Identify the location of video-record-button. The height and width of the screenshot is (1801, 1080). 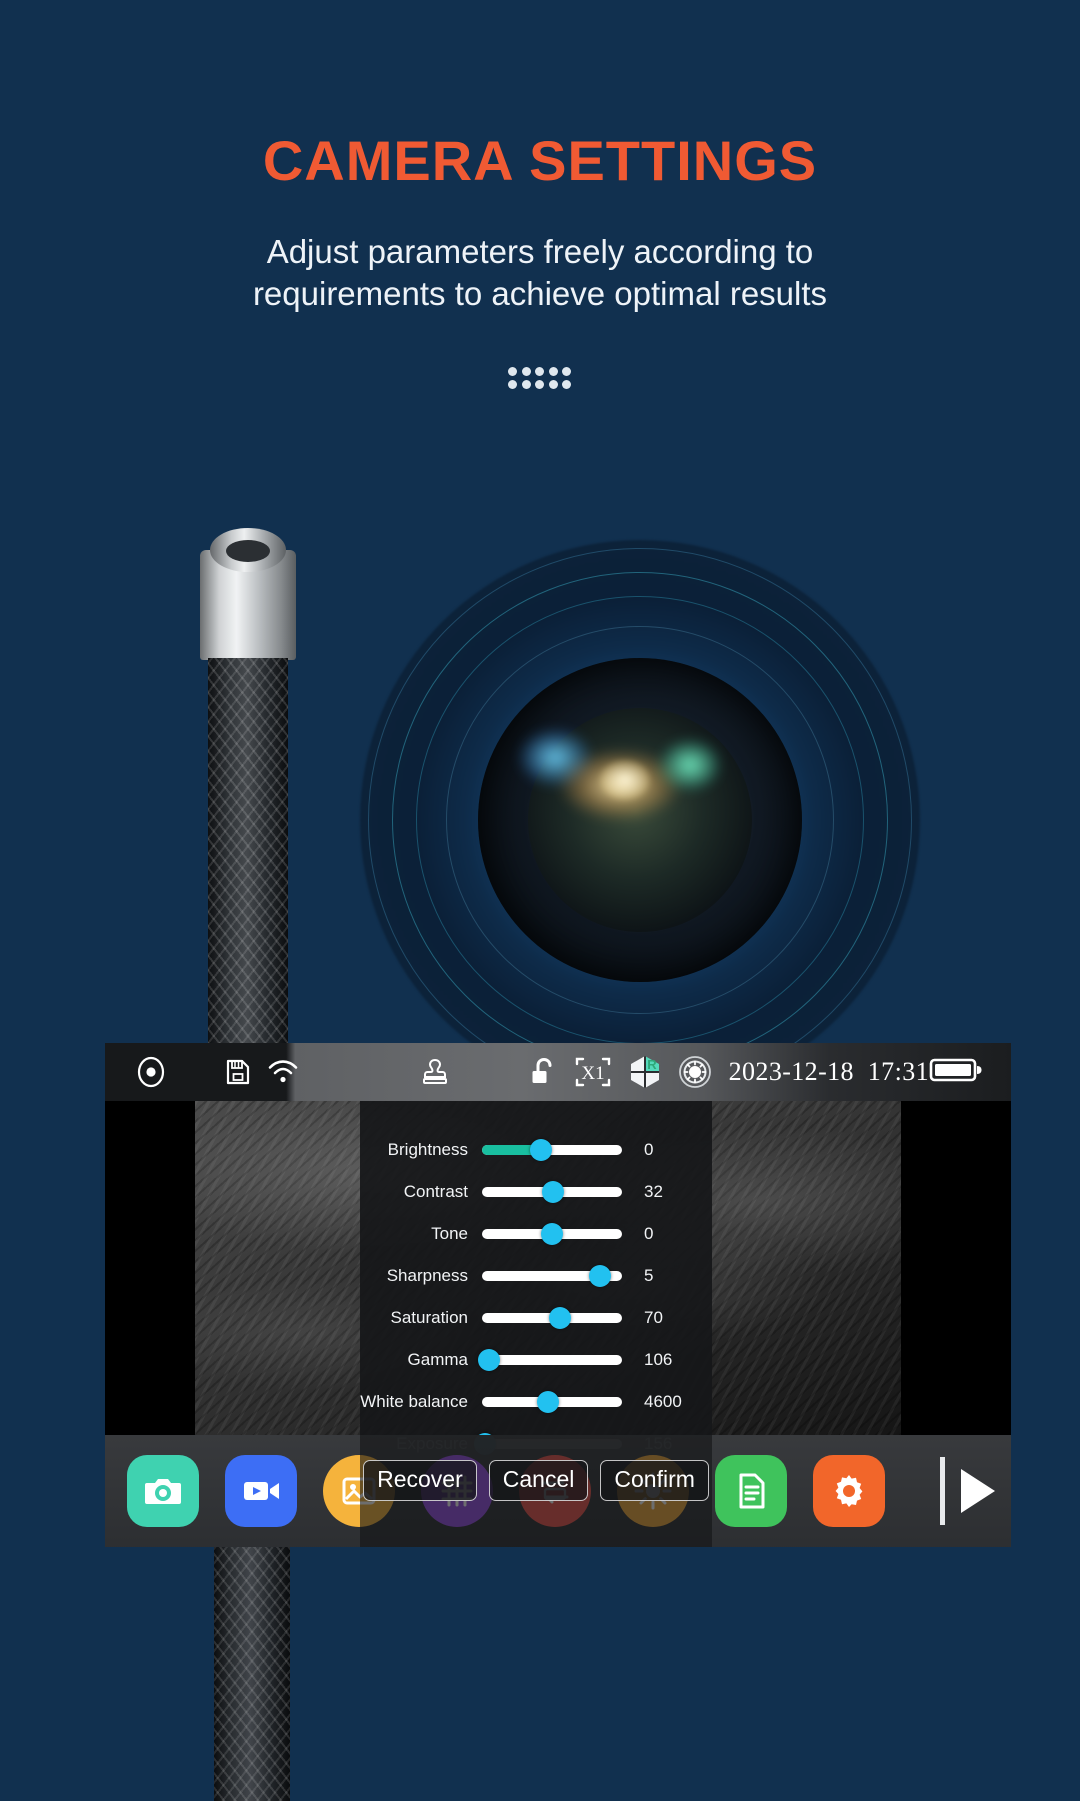
(261, 1491).